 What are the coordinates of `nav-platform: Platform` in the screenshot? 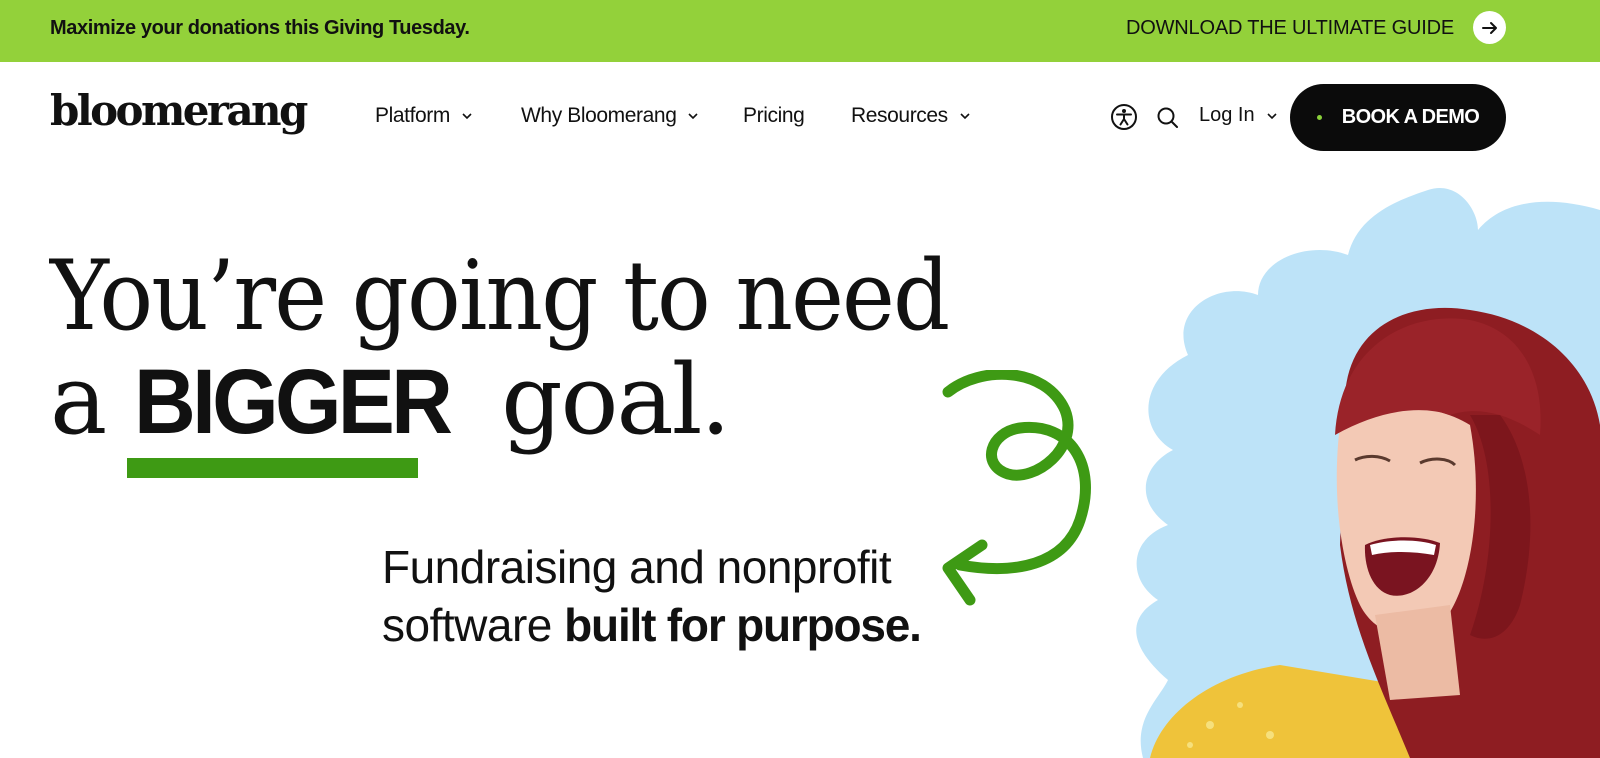 It's located at (424, 116).